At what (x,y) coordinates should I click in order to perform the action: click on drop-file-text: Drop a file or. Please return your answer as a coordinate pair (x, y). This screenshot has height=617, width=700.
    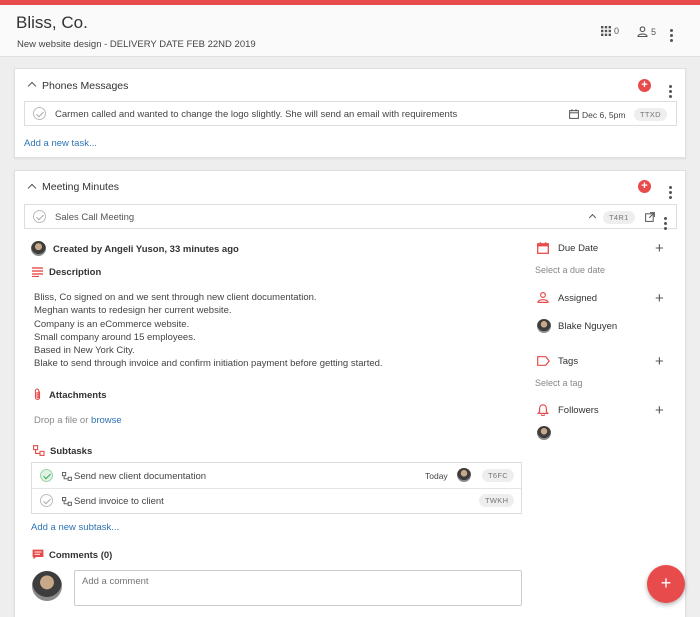
    Looking at the image, I should click on (61, 420).